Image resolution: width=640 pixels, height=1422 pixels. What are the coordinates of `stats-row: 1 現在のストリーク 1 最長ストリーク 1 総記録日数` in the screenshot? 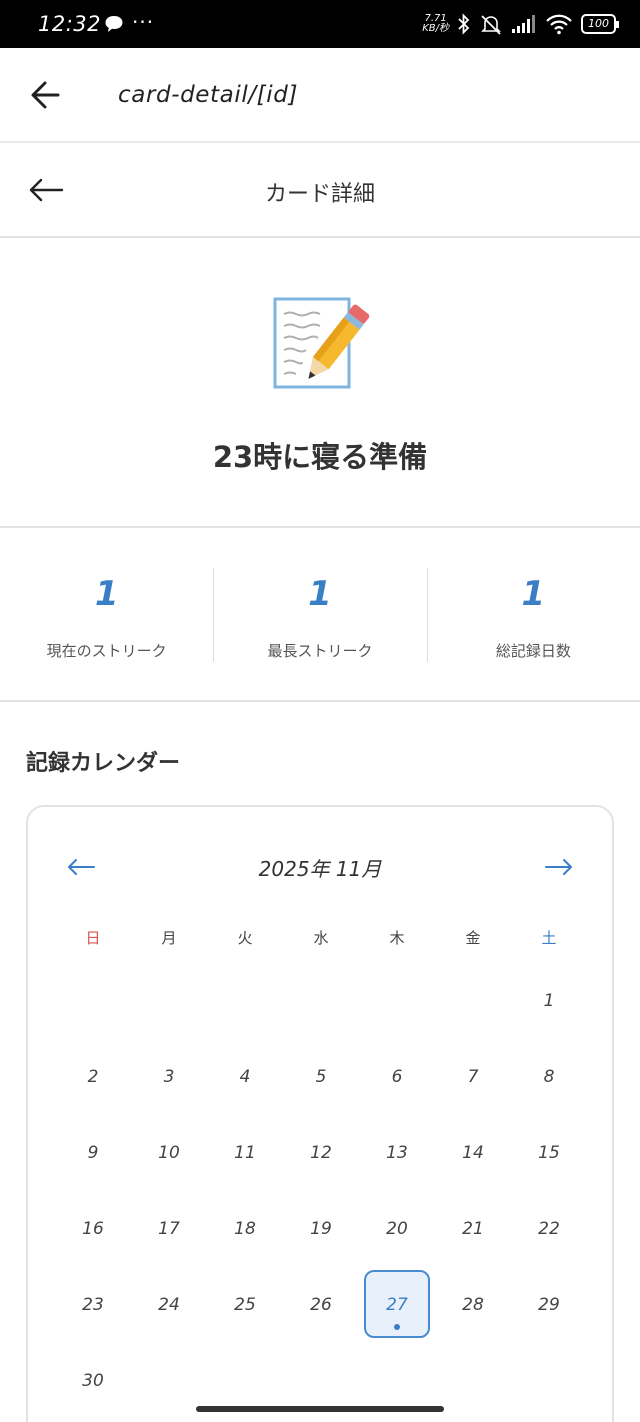 It's located at (320, 616).